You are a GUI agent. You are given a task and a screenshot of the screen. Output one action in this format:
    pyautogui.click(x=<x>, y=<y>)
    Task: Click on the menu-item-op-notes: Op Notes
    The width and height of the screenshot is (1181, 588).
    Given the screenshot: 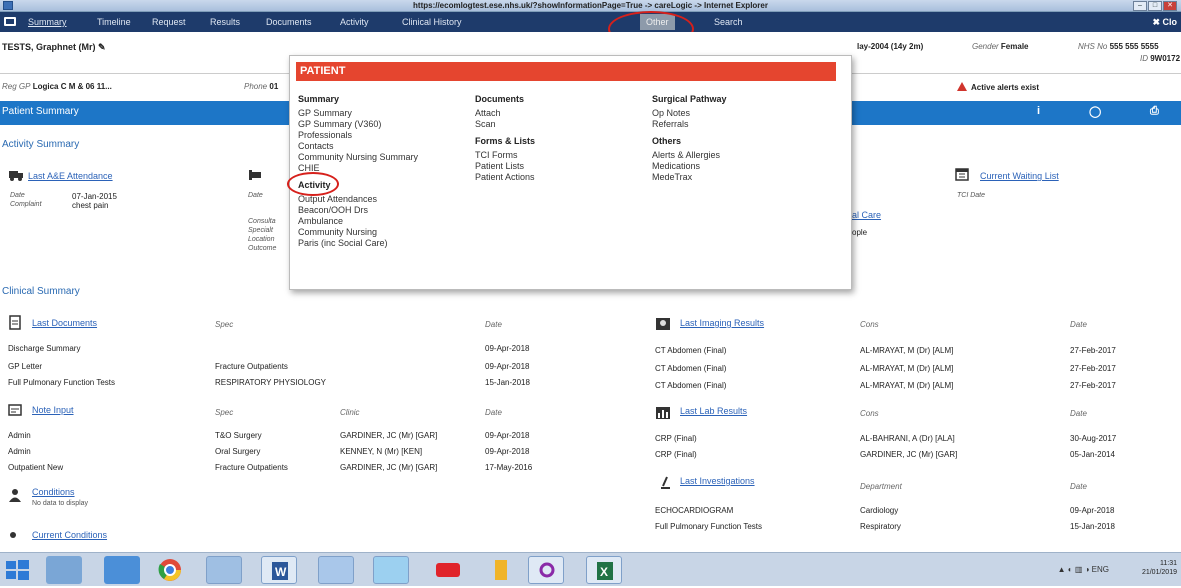 What is the action you would take?
    pyautogui.click(x=689, y=113)
    